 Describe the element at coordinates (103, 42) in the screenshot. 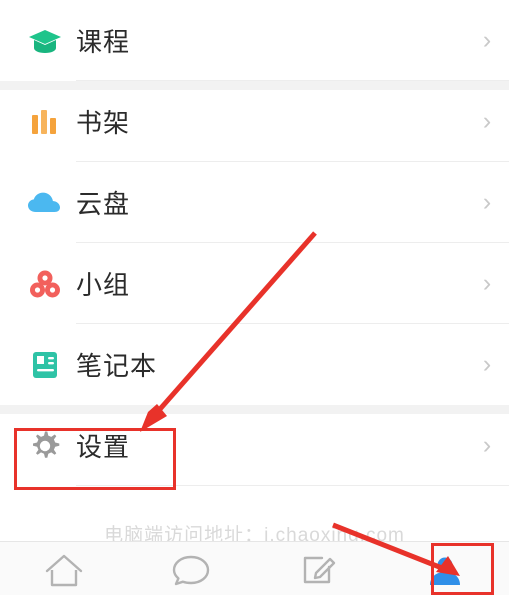

I see `list-item-label: 课程` at that location.